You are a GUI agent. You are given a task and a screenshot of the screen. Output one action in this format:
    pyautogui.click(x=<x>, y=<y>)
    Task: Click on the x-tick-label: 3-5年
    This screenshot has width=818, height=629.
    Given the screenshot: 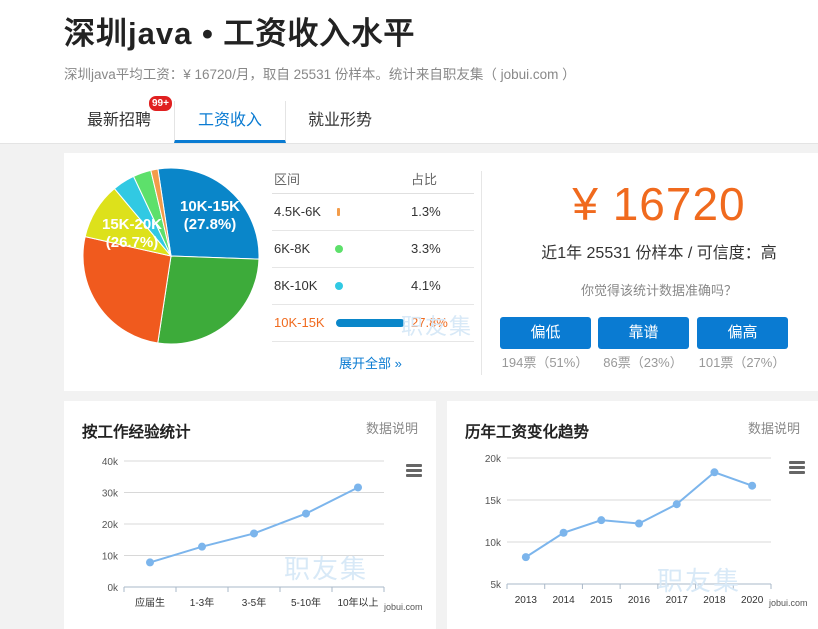 What is the action you would take?
    pyautogui.click(x=254, y=602)
    